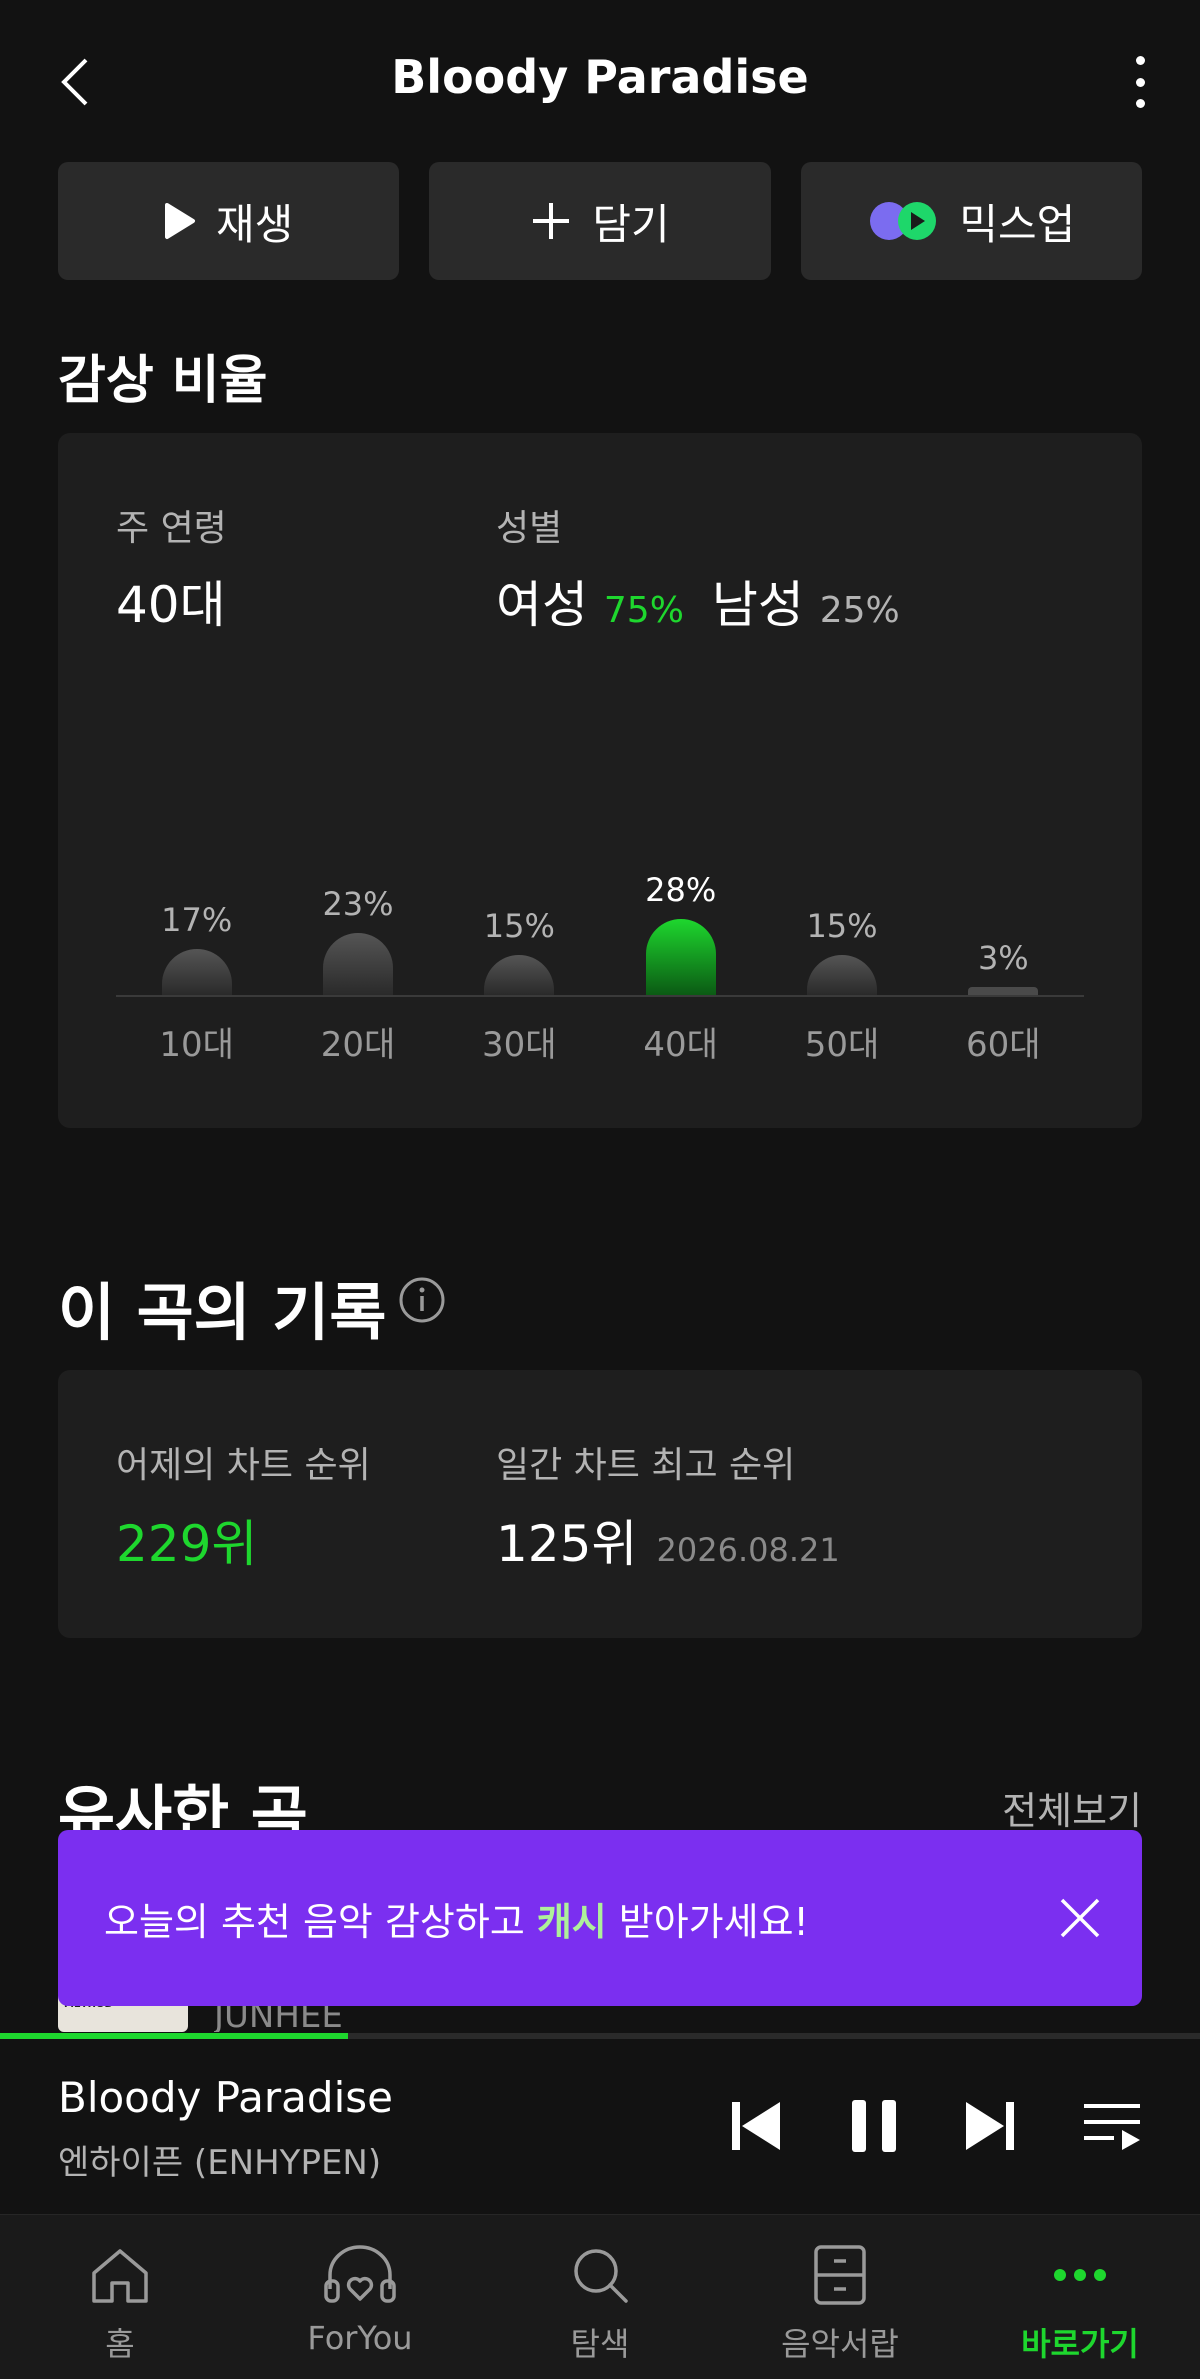  Describe the element at coordinates (360, 2338) in the screenshot. I see `nav-foryou-label: ForYou` at that location.